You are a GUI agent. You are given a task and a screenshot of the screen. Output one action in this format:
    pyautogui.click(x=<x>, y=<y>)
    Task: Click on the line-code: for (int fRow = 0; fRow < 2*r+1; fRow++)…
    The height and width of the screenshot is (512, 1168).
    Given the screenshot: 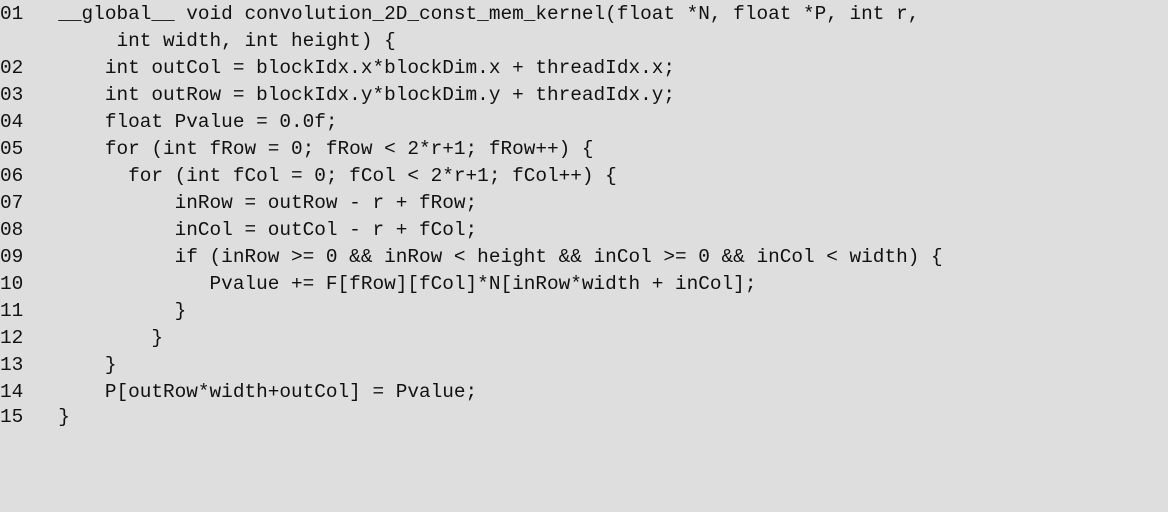 What is the action you would take?
    pyautogui.click(x=314, y=149)
    